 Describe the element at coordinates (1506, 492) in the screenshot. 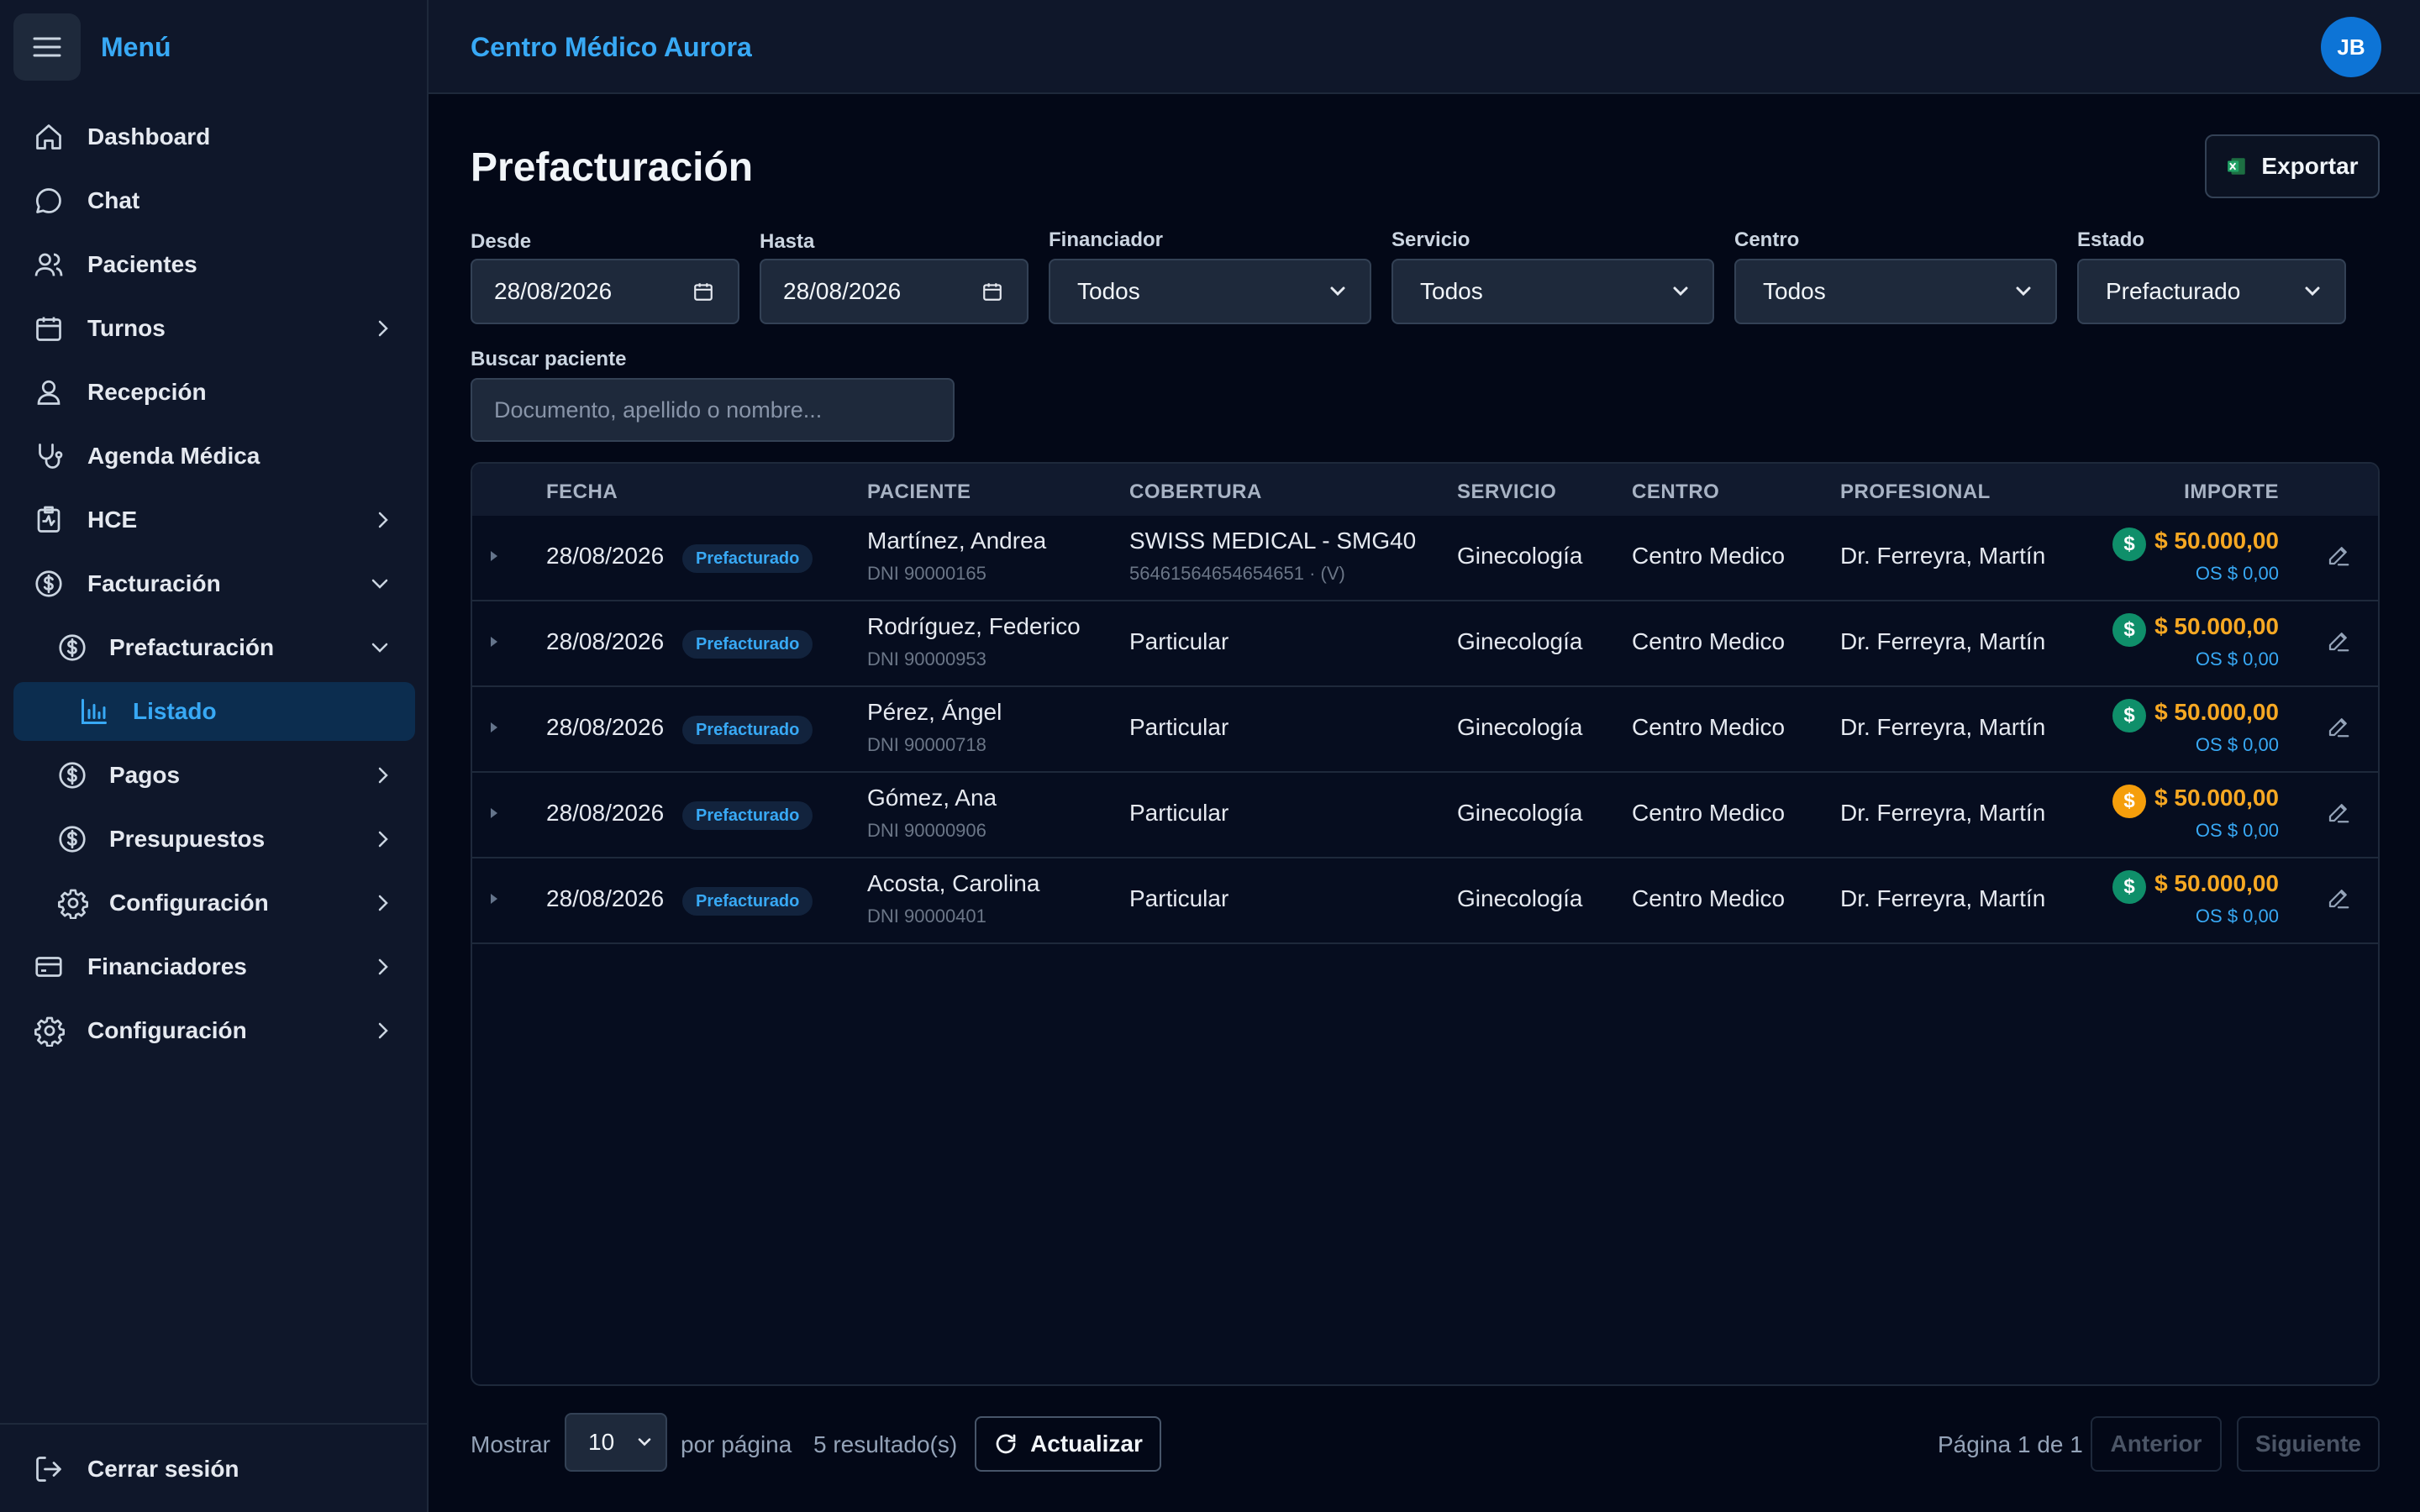

I see `column-header-servicio: SERVICIO` at that location.